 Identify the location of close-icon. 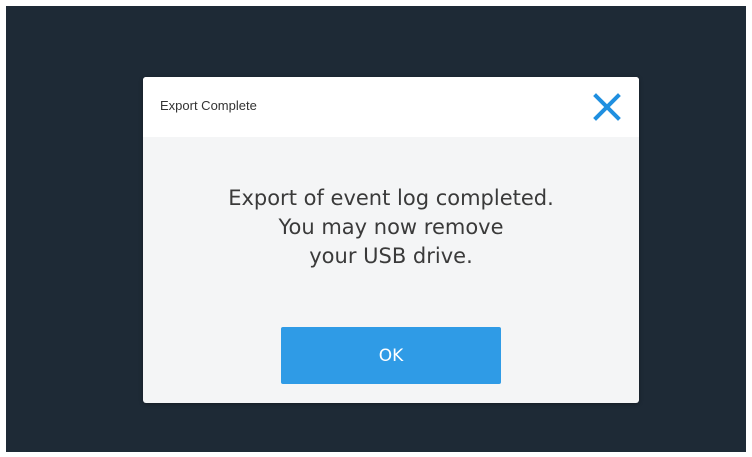
(607, 107).